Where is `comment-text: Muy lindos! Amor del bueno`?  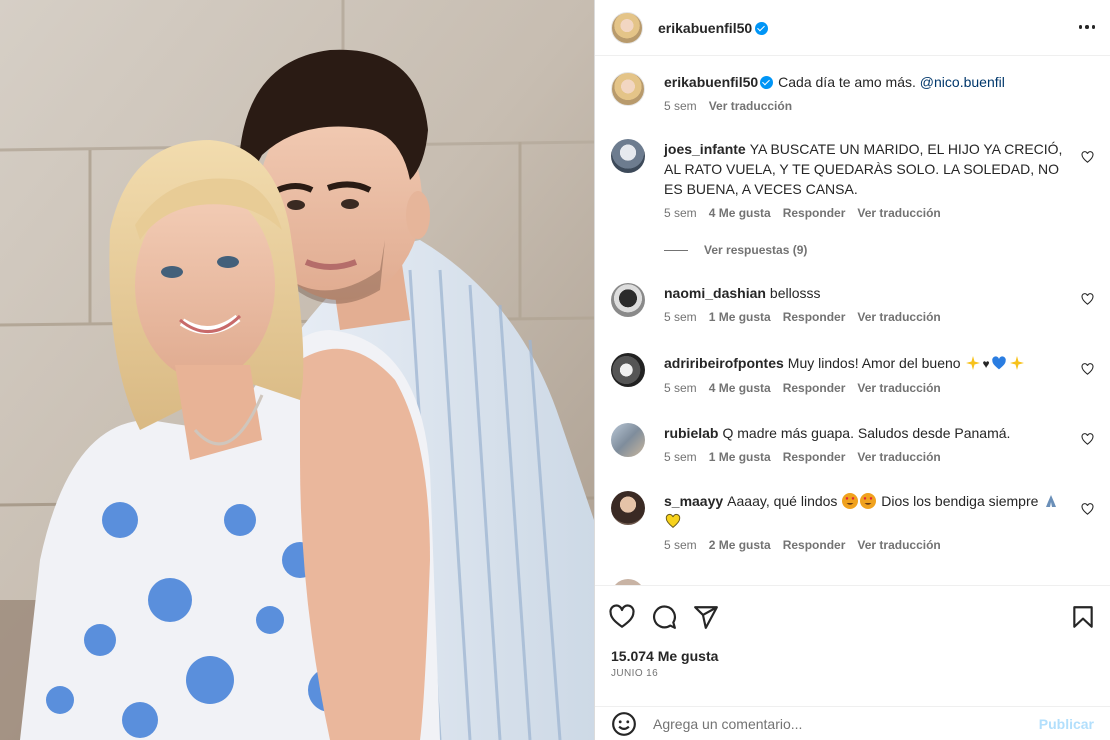
comment-text: Muy lindos! Amor del bueno is located at coordinates (874, 363).